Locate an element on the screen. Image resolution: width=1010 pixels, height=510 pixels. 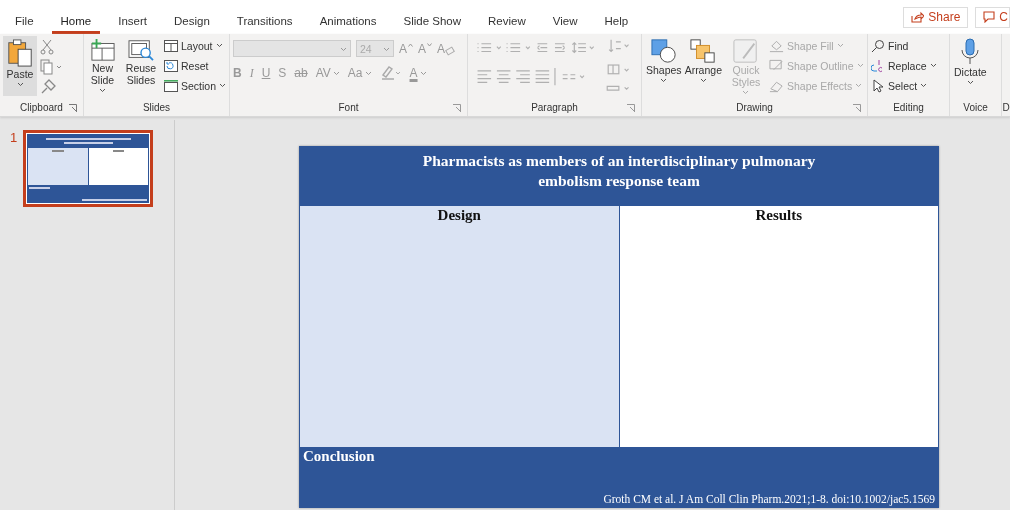
ribbon-tab: Design is located at coordinates (192, 22).